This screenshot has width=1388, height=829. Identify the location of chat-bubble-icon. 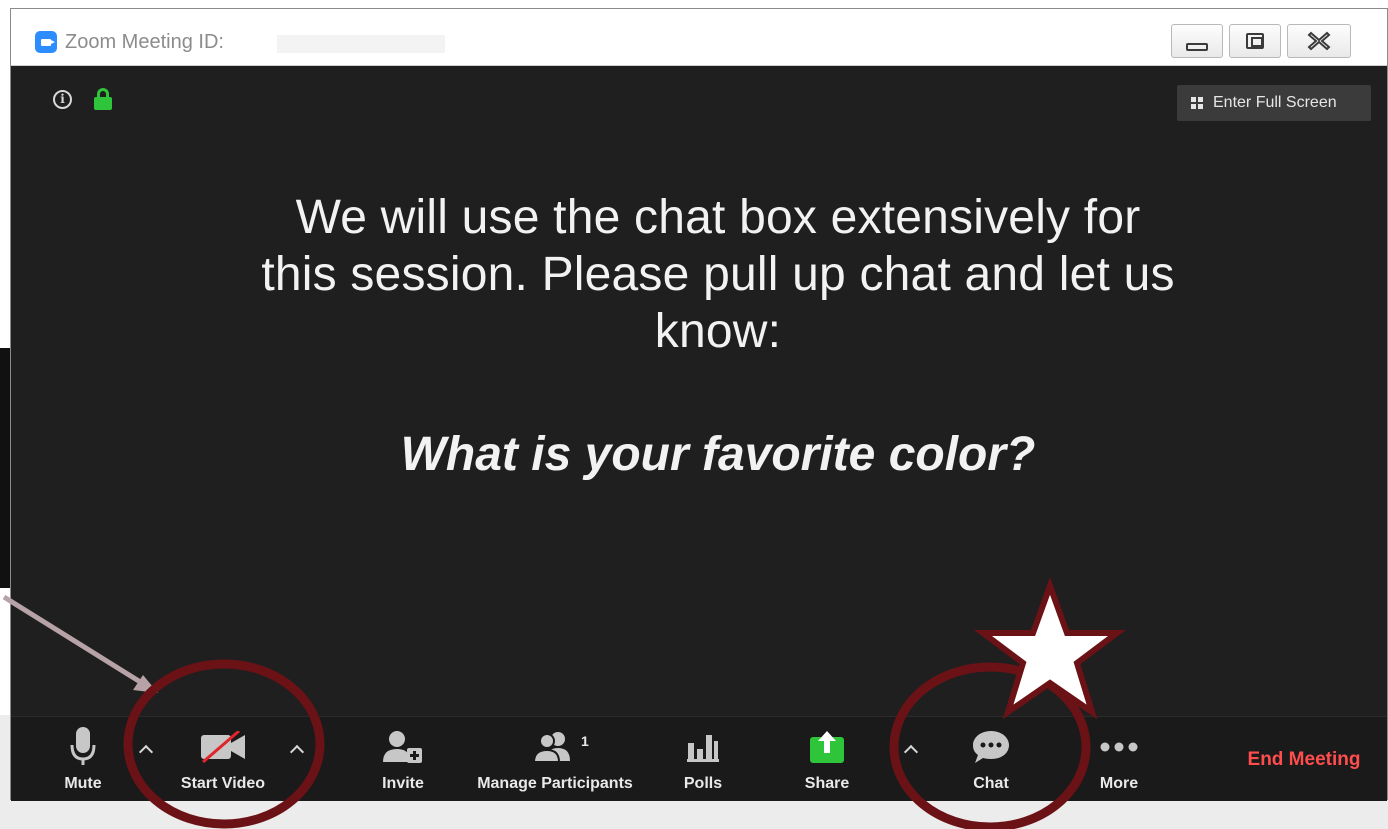
(991, 747).